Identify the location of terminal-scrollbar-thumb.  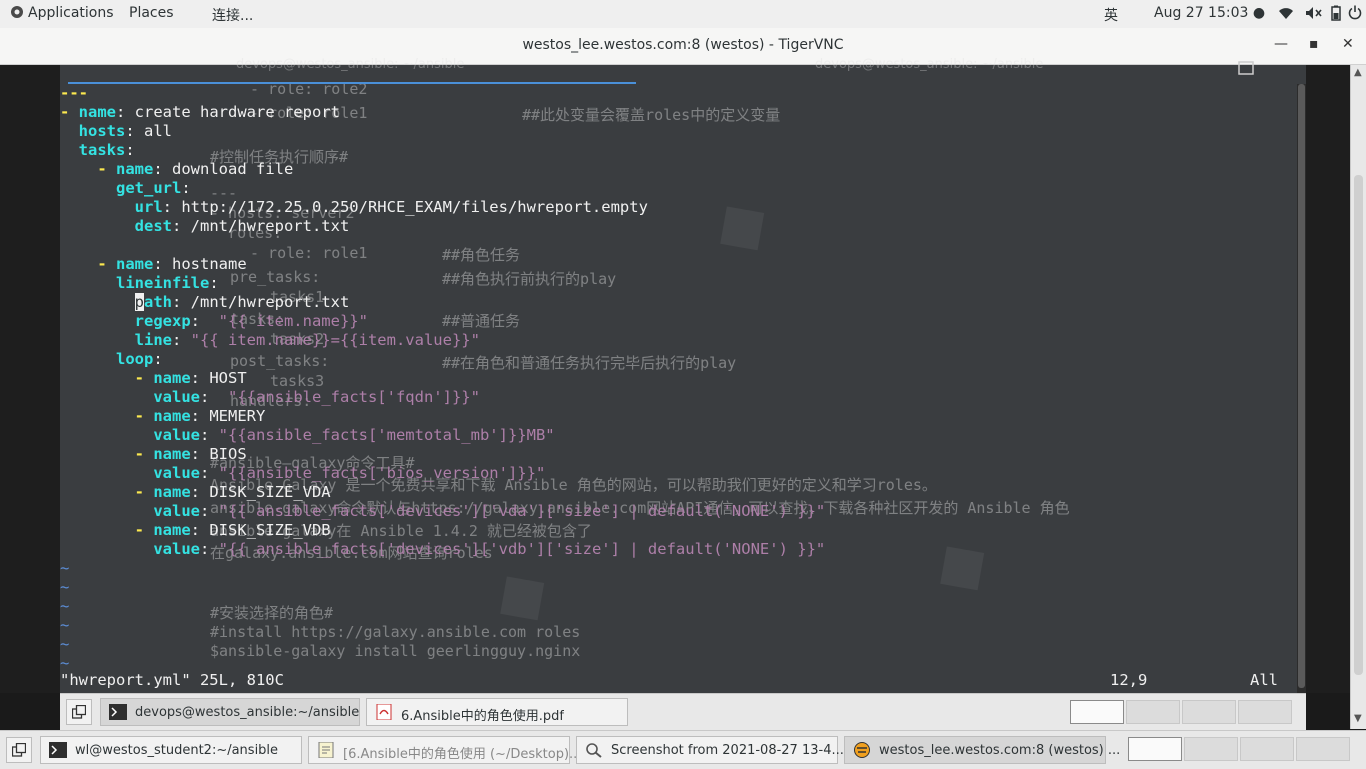
(1301, 386).